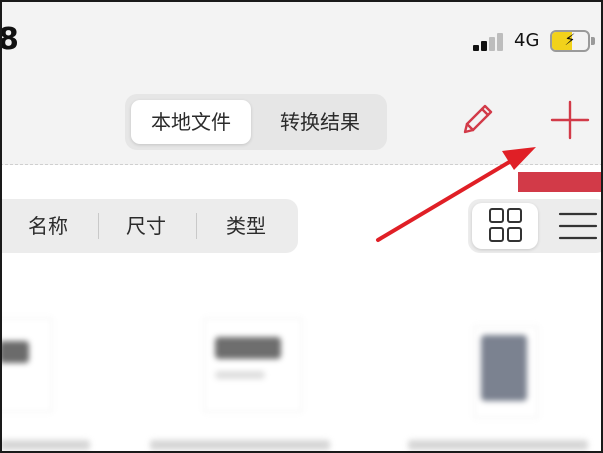  I want to click on sort-label: 尺寸, so click(146, 226).